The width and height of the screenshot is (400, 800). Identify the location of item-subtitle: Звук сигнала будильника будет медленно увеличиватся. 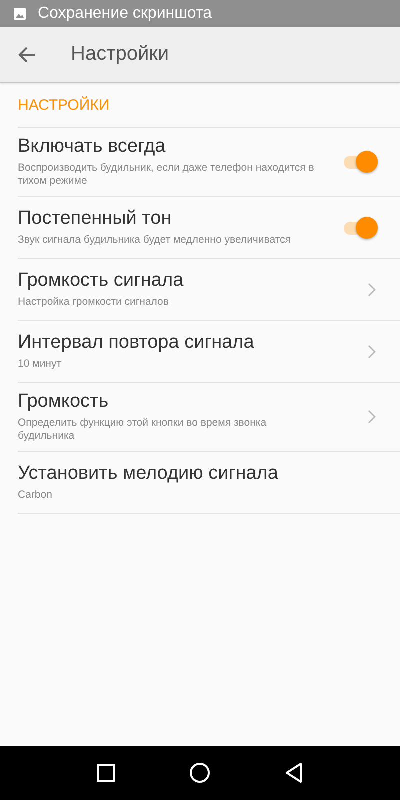
(155, 240).